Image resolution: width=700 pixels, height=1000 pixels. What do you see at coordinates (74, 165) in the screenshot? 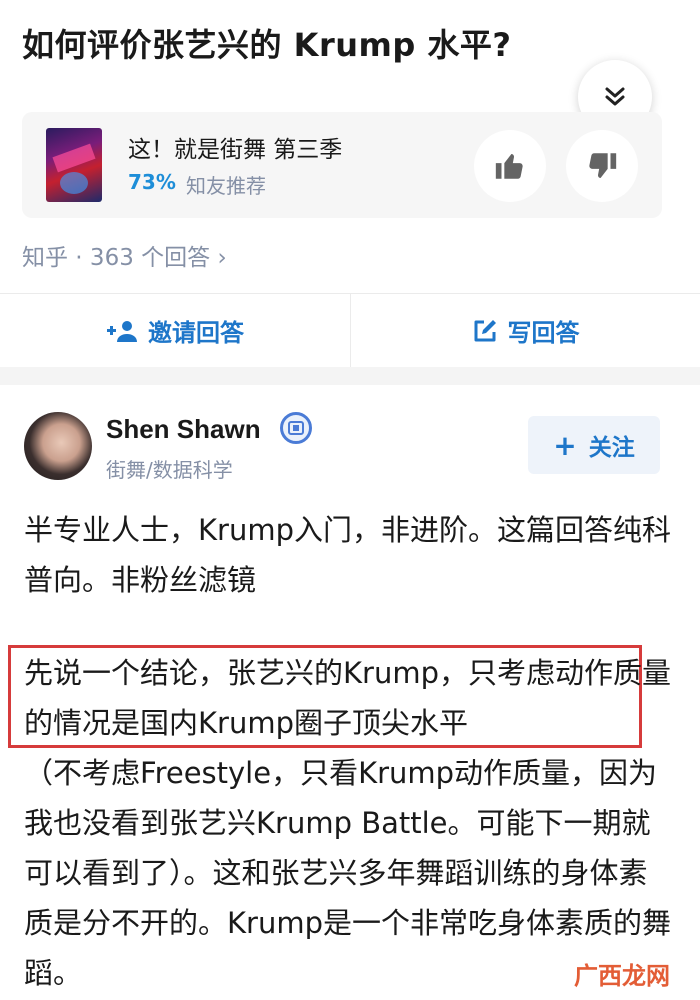
I see `show-poster` at bounding box center [74, 165].